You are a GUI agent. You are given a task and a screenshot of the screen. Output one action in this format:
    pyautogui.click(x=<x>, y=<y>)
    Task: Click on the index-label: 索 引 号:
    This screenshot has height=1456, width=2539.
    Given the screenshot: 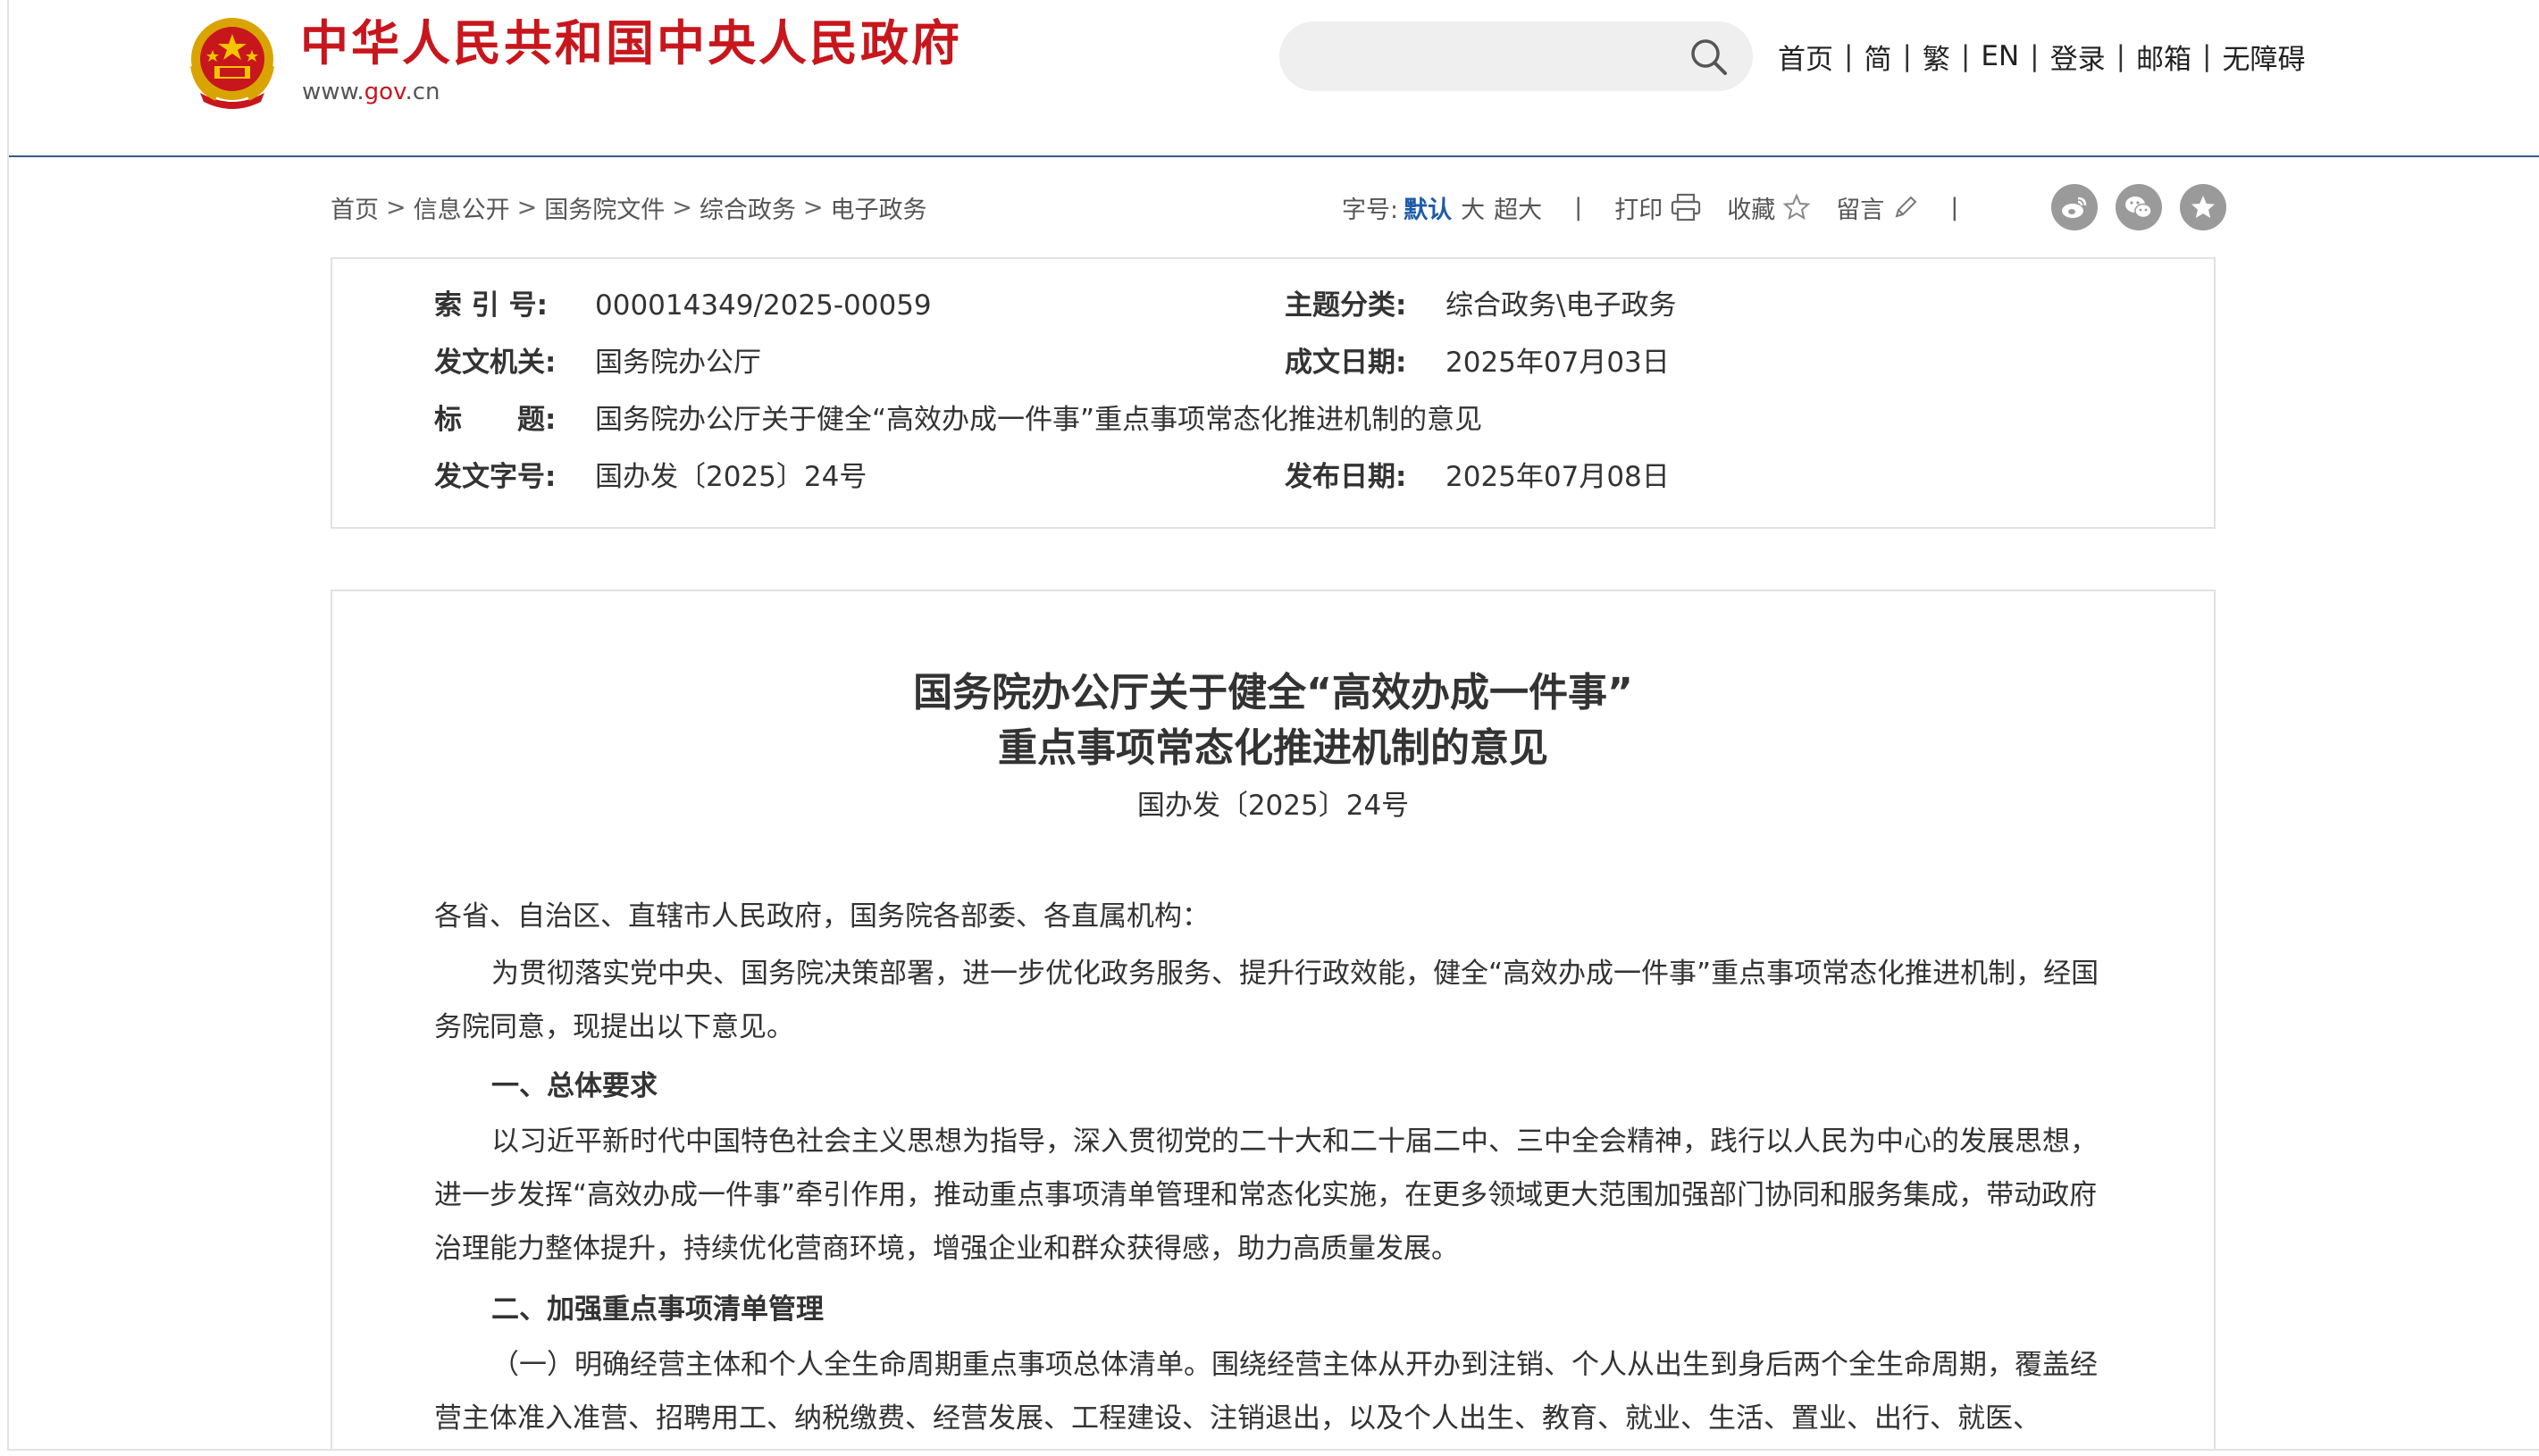 What is the action you would take?
    pyautogui.click(x=491, y=305)
    